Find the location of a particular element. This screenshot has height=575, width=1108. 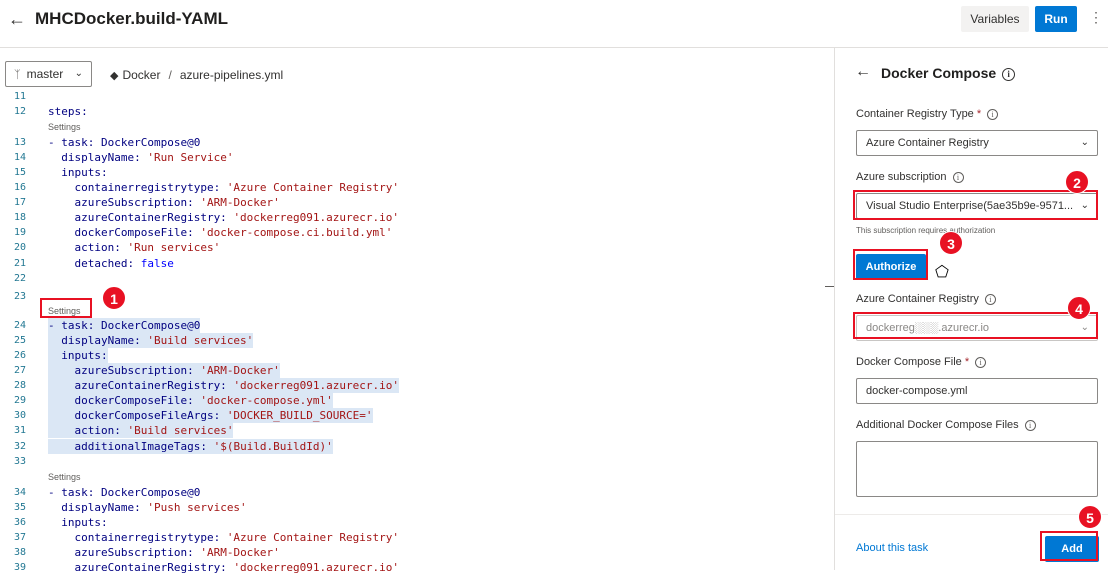

about-task-link: About this task is located at coordinates (892, 548).